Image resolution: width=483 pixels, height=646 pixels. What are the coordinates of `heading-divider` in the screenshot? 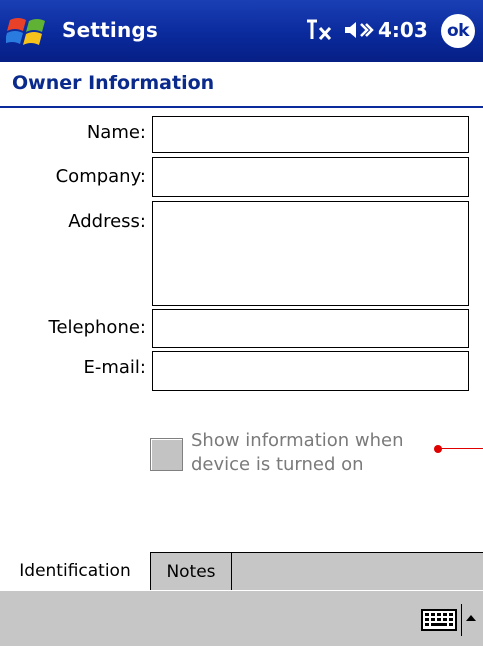 It's located at (241, 107).